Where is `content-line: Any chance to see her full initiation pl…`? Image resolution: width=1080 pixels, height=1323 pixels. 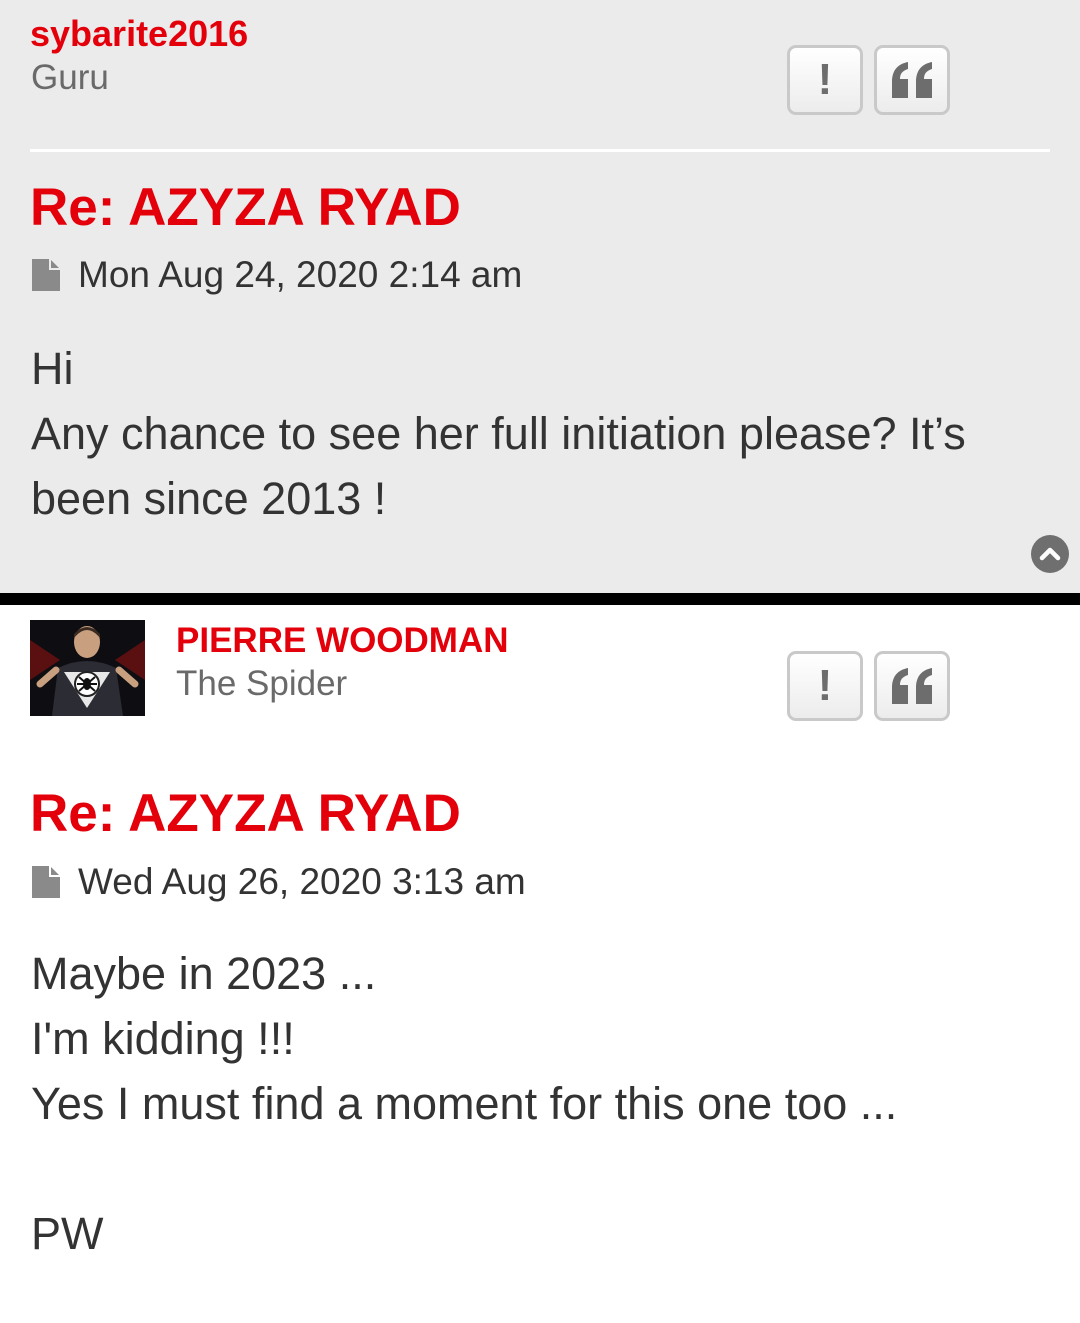 content-line: Any chance to see her full initiation pl… is located at coordinates (498, 433).